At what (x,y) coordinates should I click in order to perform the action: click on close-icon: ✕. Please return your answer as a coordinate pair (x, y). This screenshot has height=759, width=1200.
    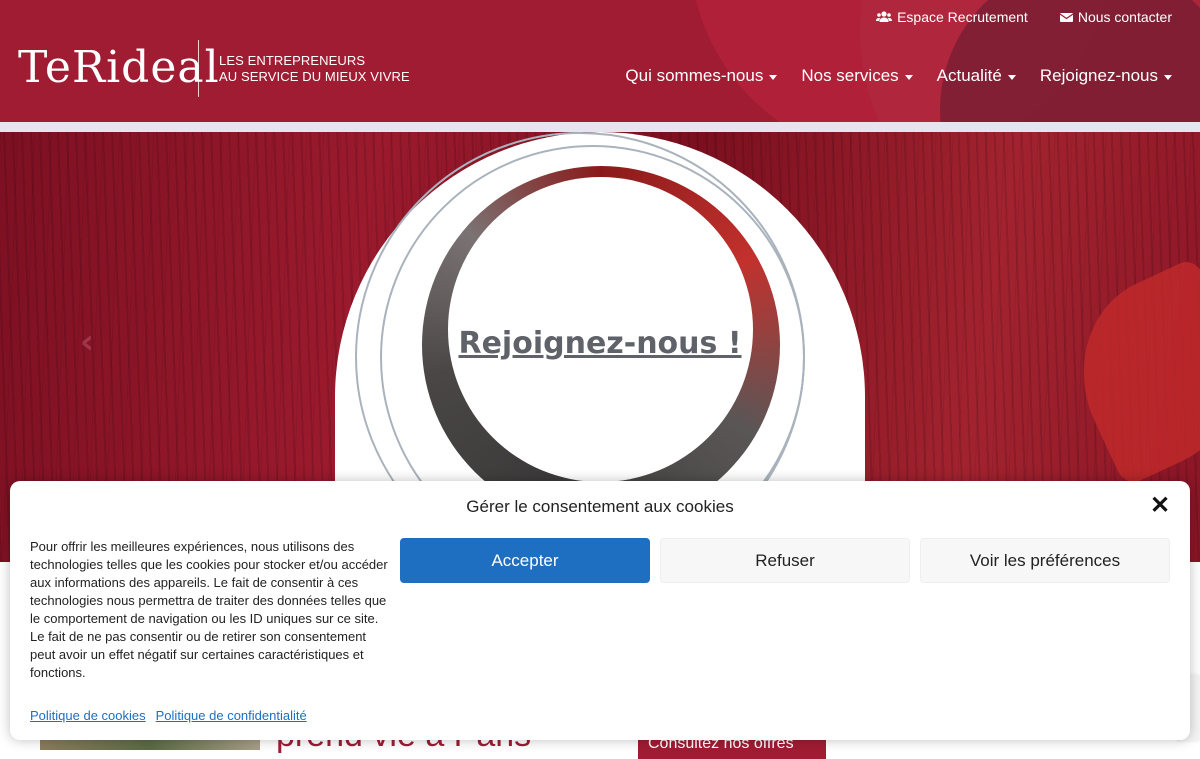
    Looking at the image, I should click on (1160, 506).